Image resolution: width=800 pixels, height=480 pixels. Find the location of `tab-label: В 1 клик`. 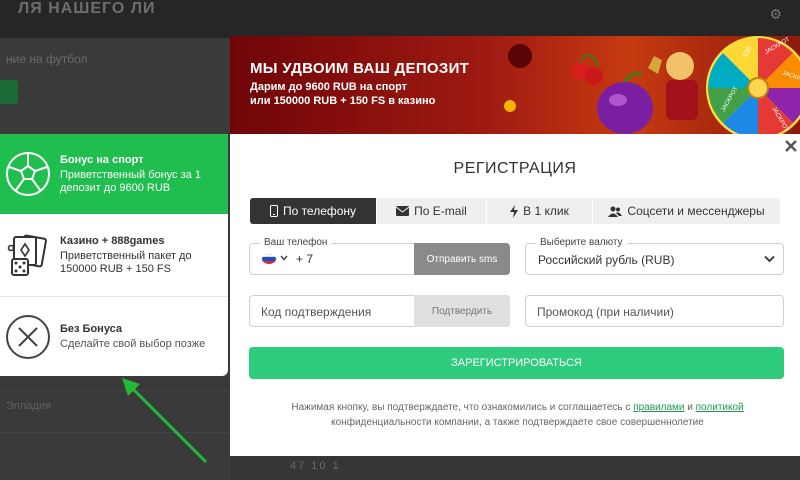

tab-label: В 1 клик is located at coordinates (546, 211).